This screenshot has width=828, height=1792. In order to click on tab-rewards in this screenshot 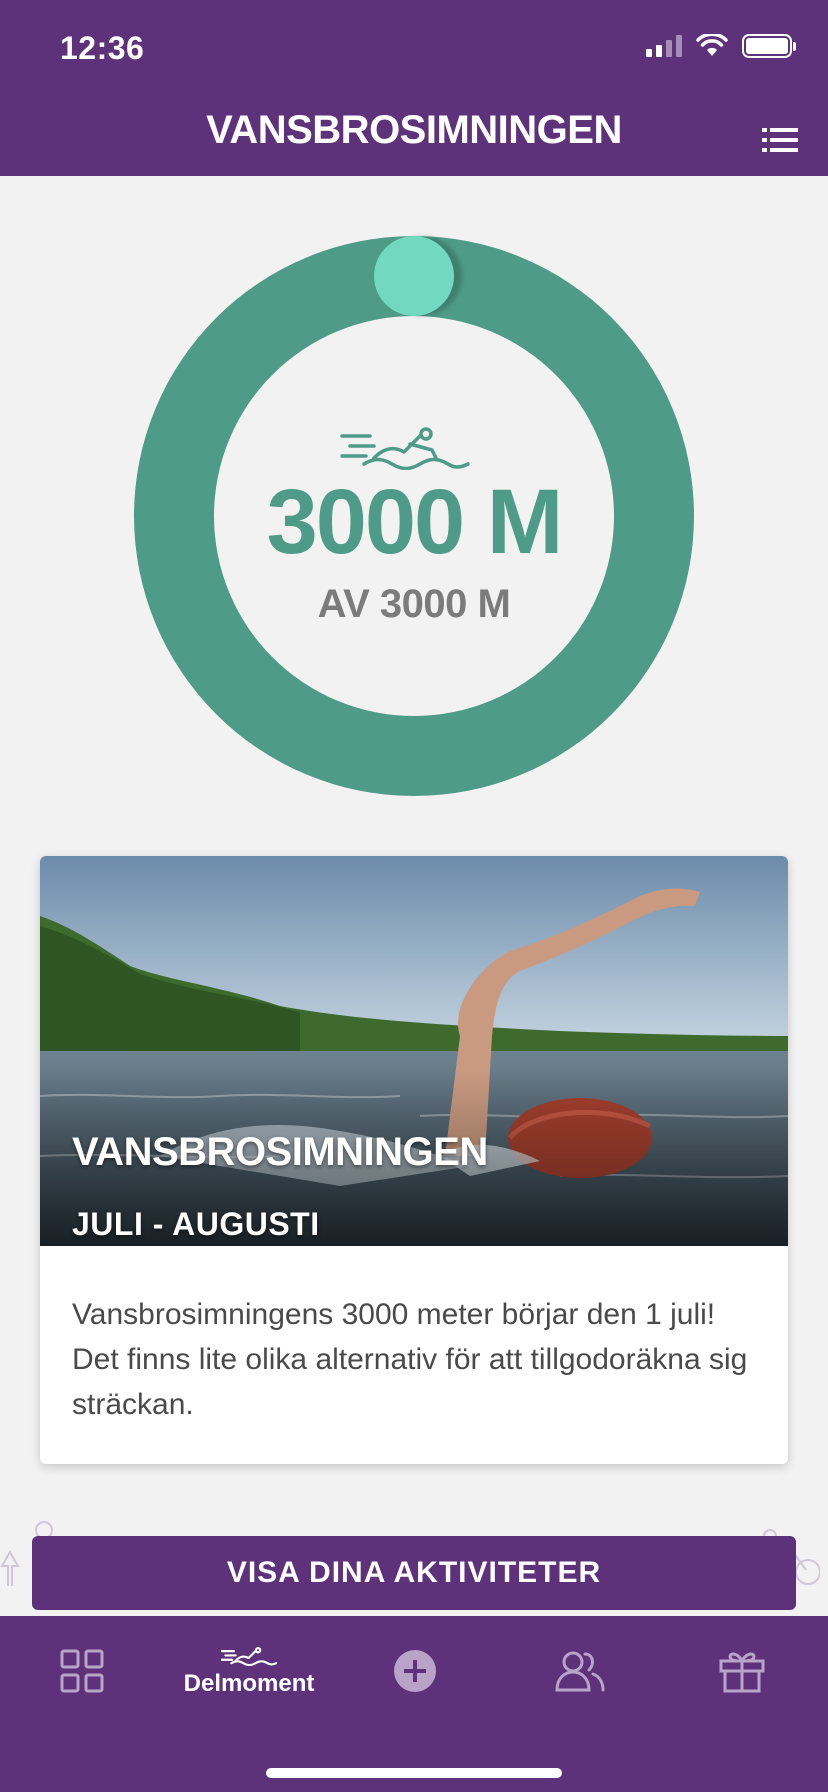, I will do `click(742, 1671)`.